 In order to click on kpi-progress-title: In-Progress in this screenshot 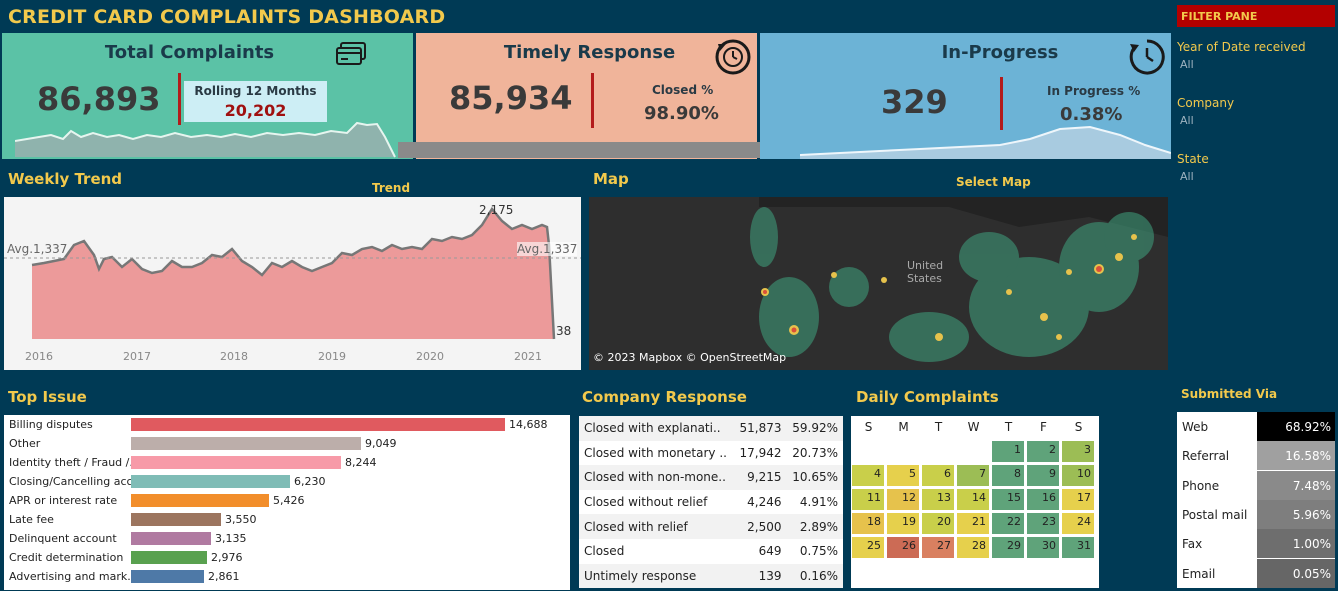, I will do `click(1000, 52)`.